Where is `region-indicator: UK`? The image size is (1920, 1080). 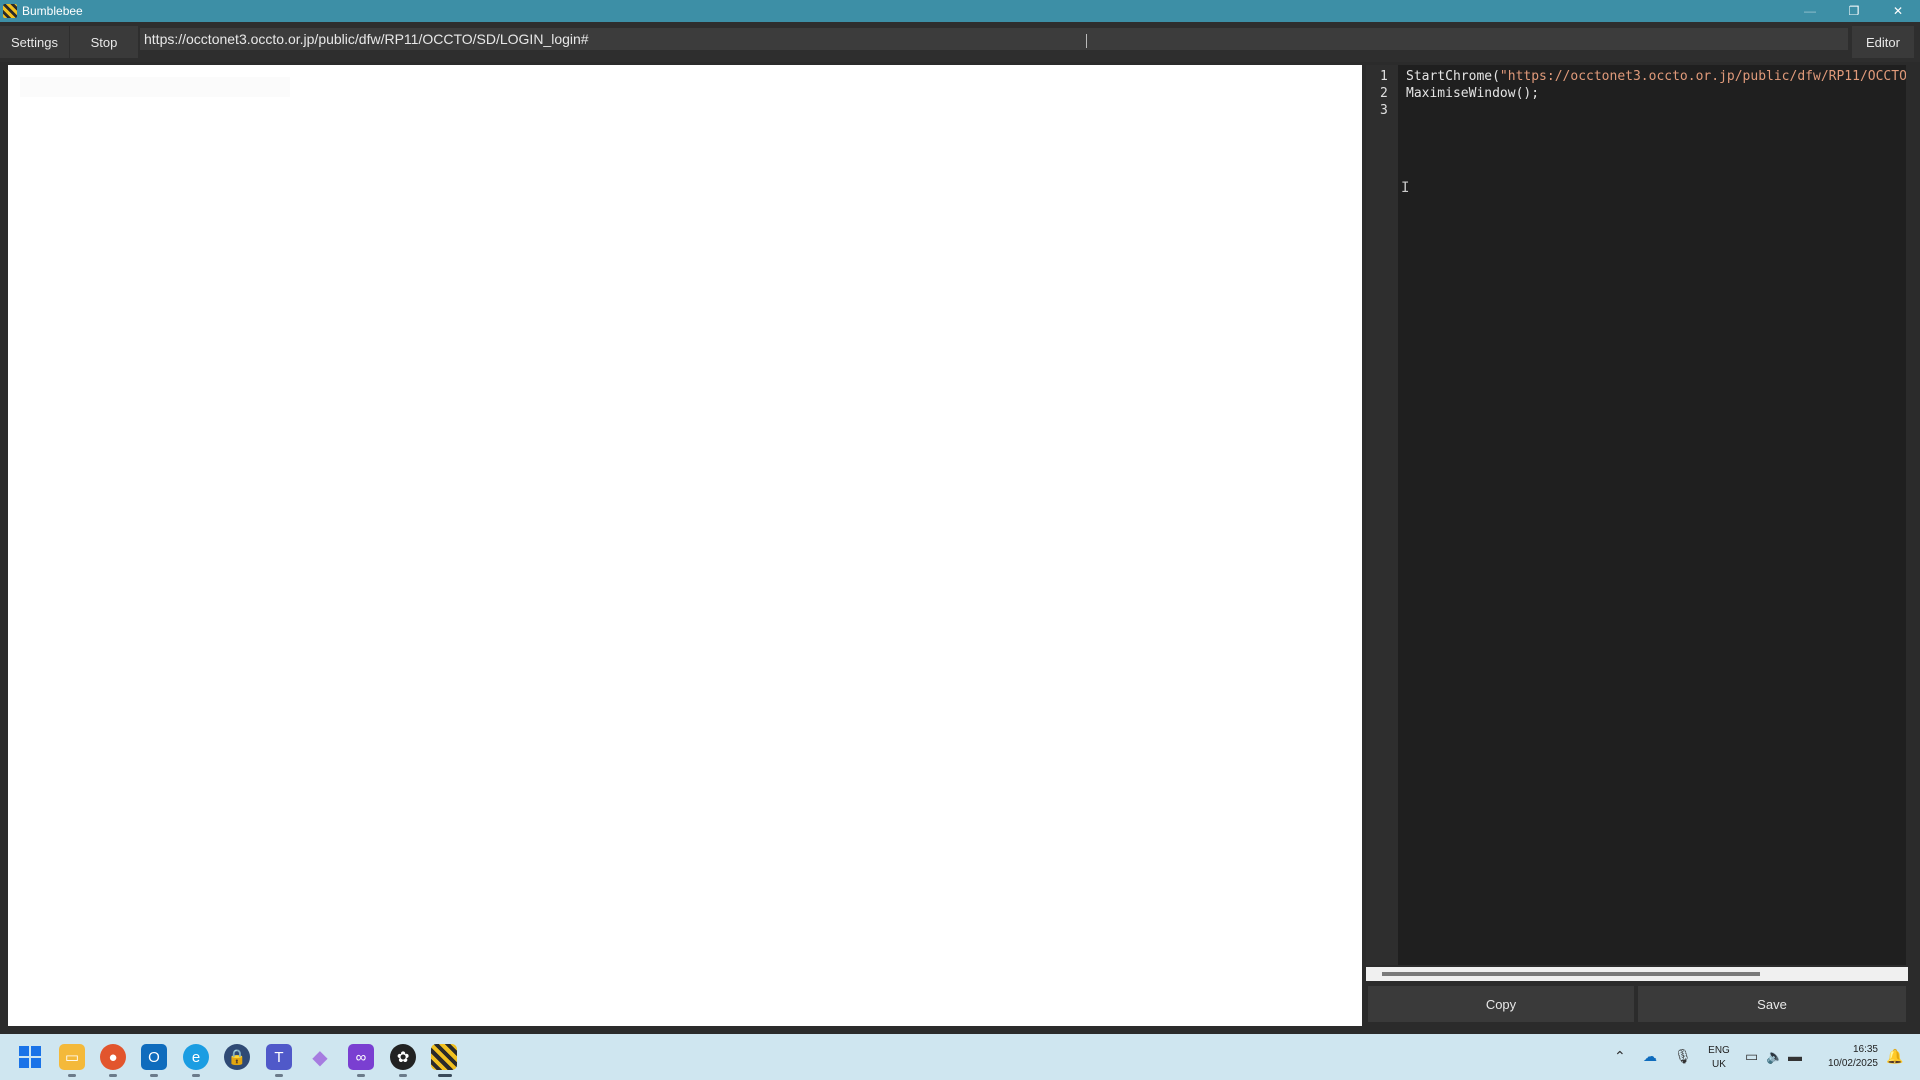 region-indicator: UK is located at coordinates (1719, 1064).